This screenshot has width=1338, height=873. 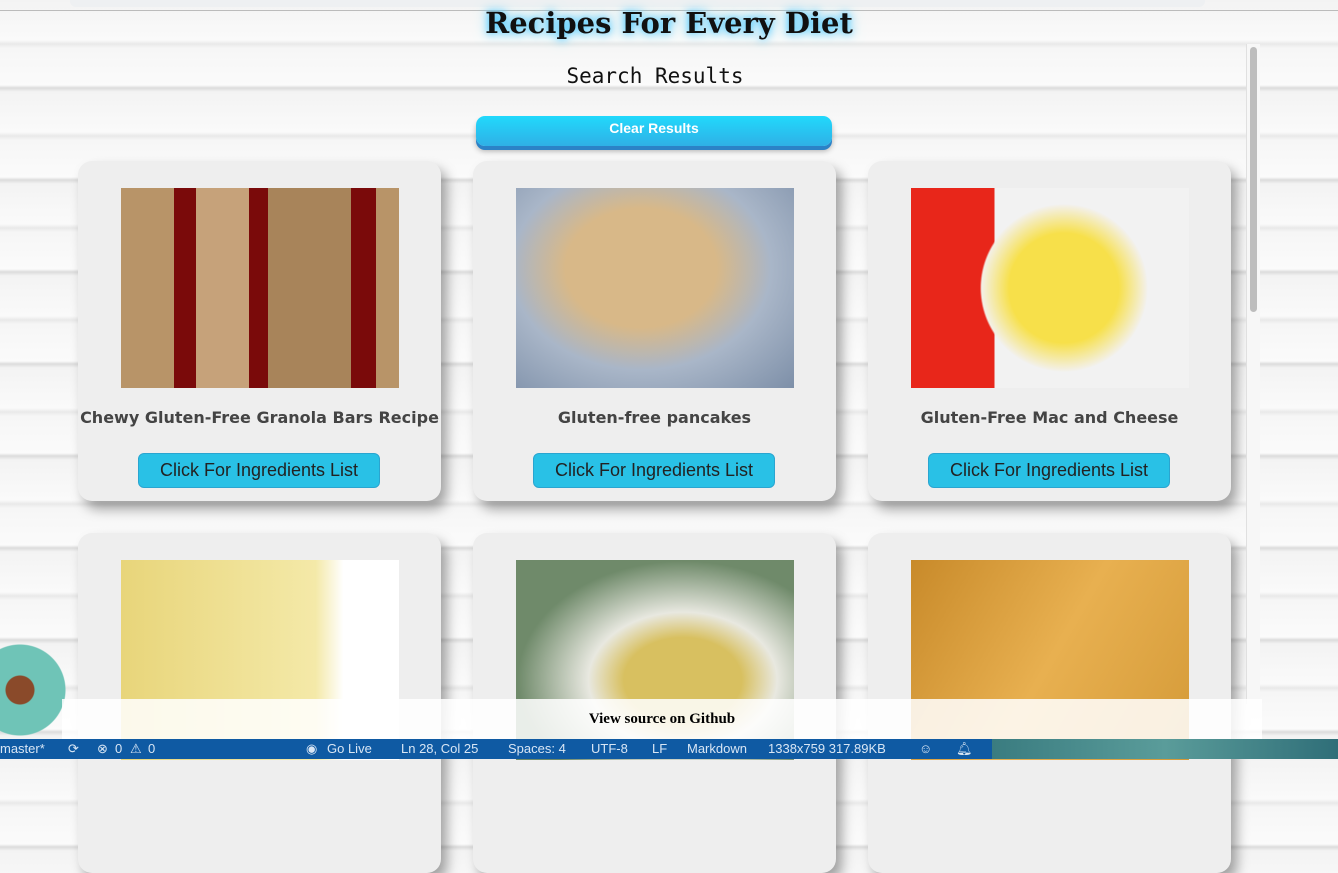 I want to click on encoding: UTF-8, so click(x=609, y=749).